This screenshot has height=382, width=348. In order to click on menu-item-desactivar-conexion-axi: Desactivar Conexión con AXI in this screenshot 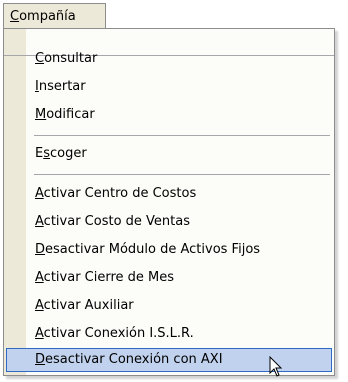, I will do `click(169, 360)`.